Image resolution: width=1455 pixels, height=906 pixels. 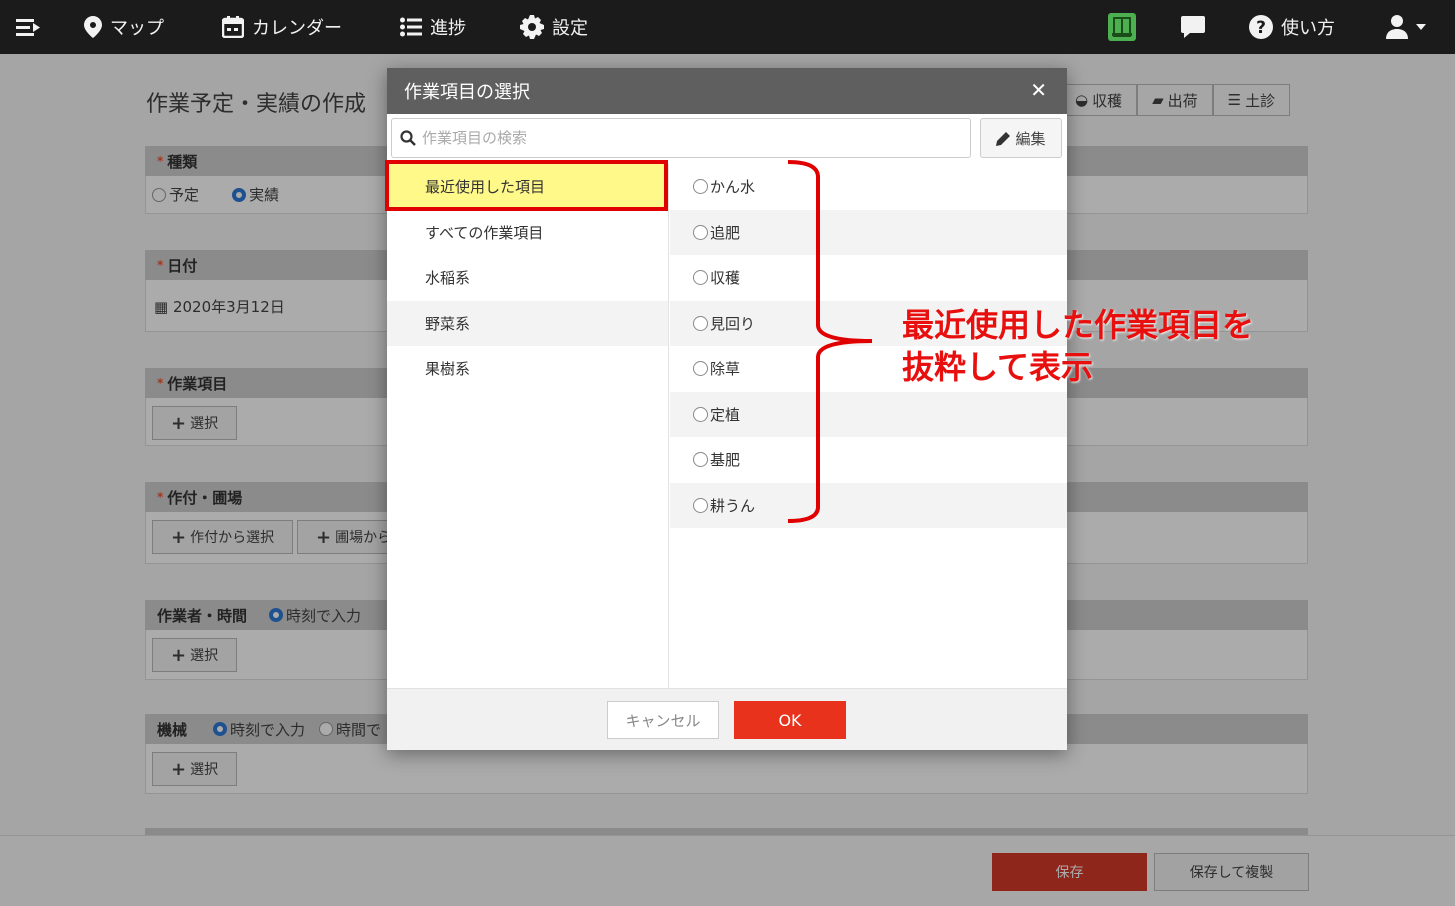 I want to click on nav-user-menu, so click(x=1406, y=27).